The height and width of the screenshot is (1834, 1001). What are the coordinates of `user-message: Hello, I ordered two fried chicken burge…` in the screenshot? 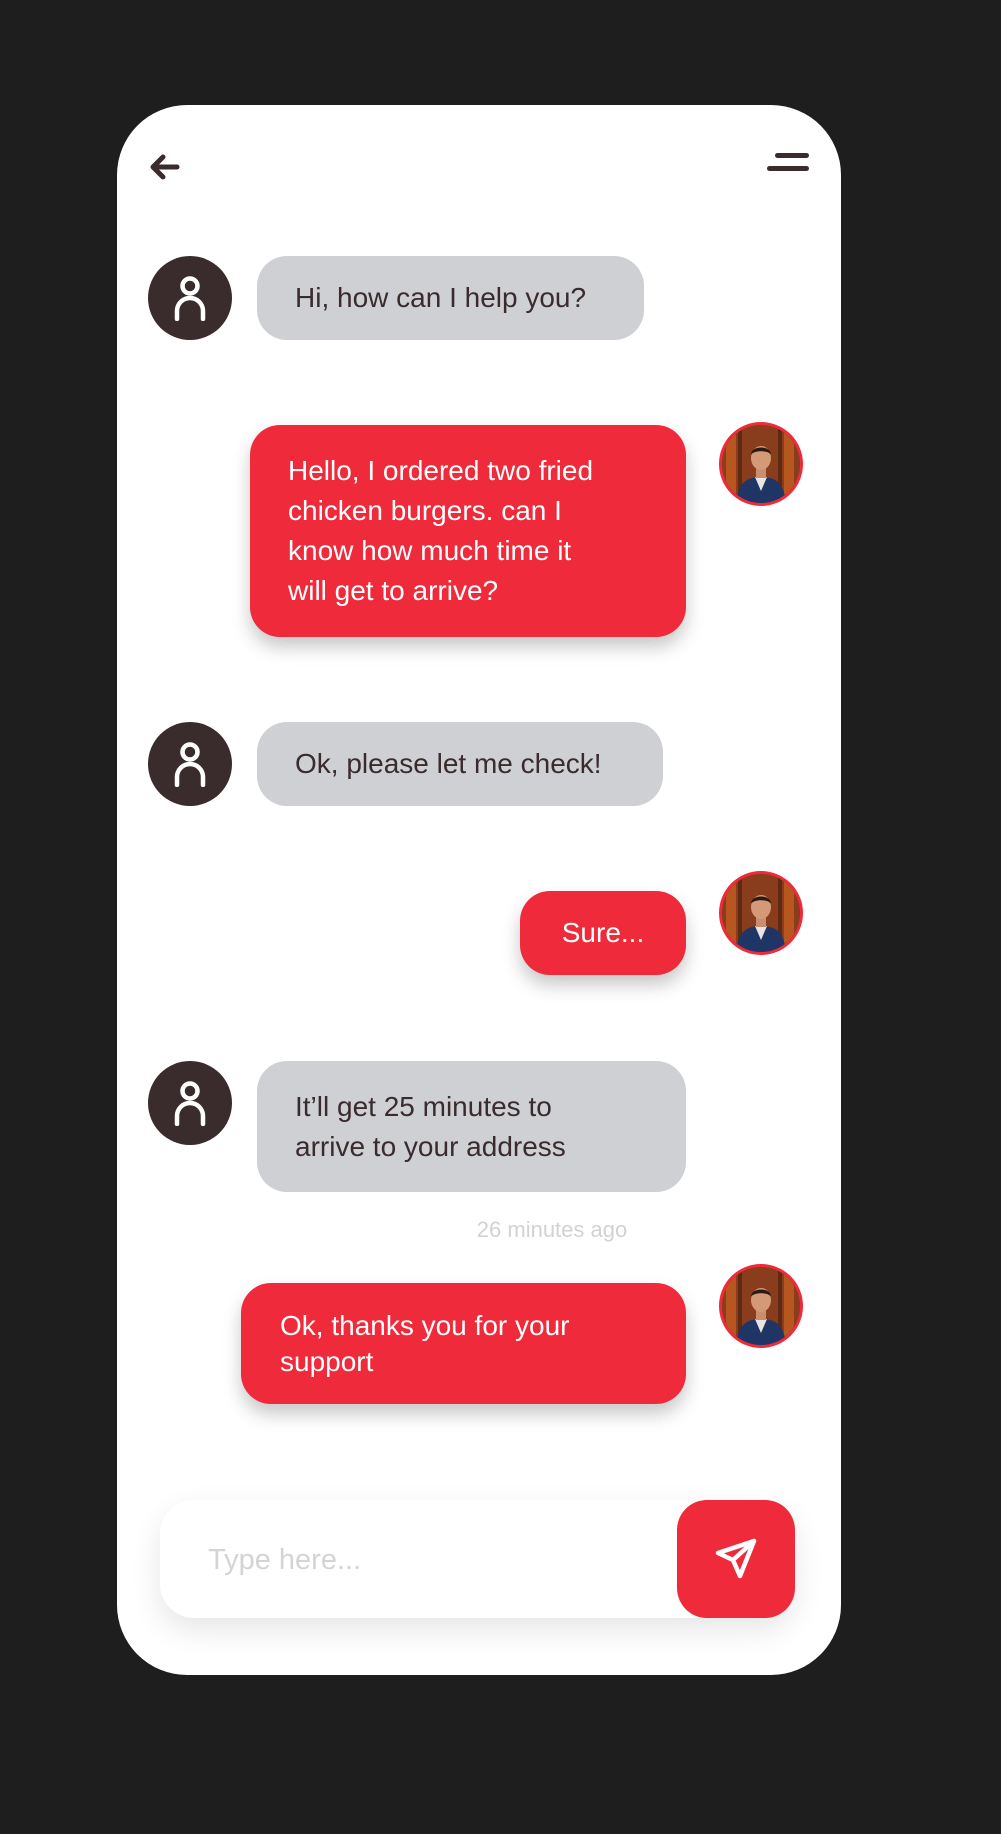 It's located at (468, 531).